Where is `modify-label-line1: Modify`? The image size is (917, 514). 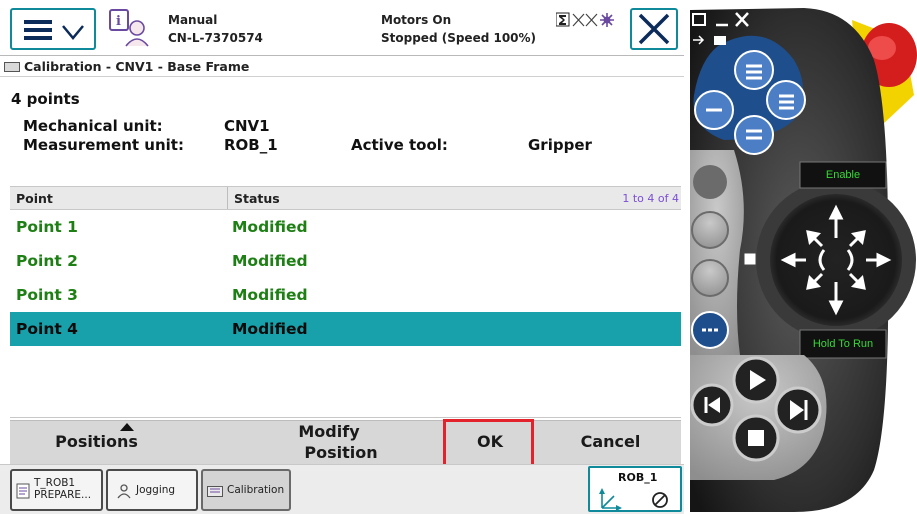 modify-label-line1: Modify is located at coordinates (329, 431).